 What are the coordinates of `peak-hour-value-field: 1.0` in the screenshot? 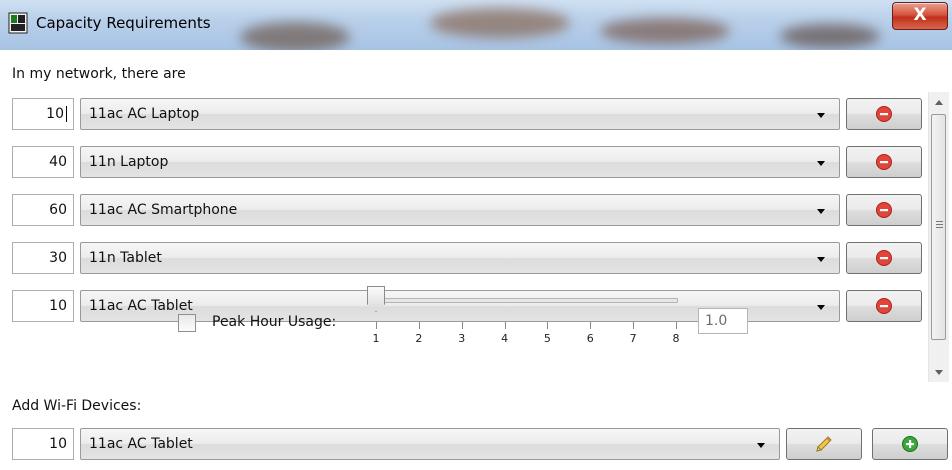 It's located at (723, 321).